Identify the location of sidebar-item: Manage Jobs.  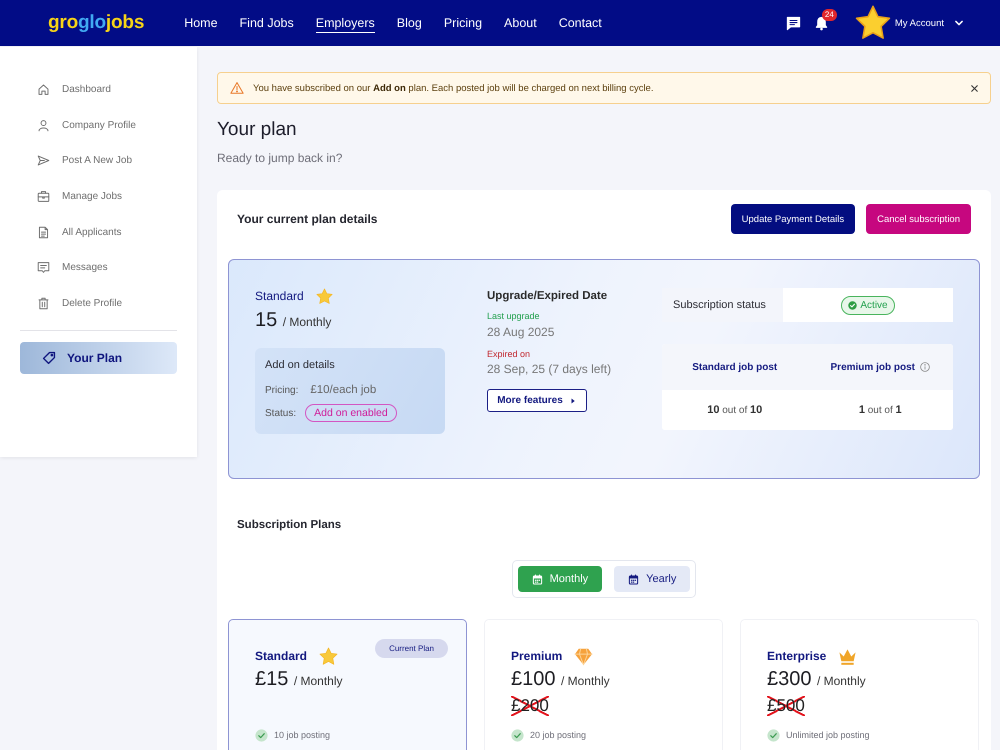
(98, 196).